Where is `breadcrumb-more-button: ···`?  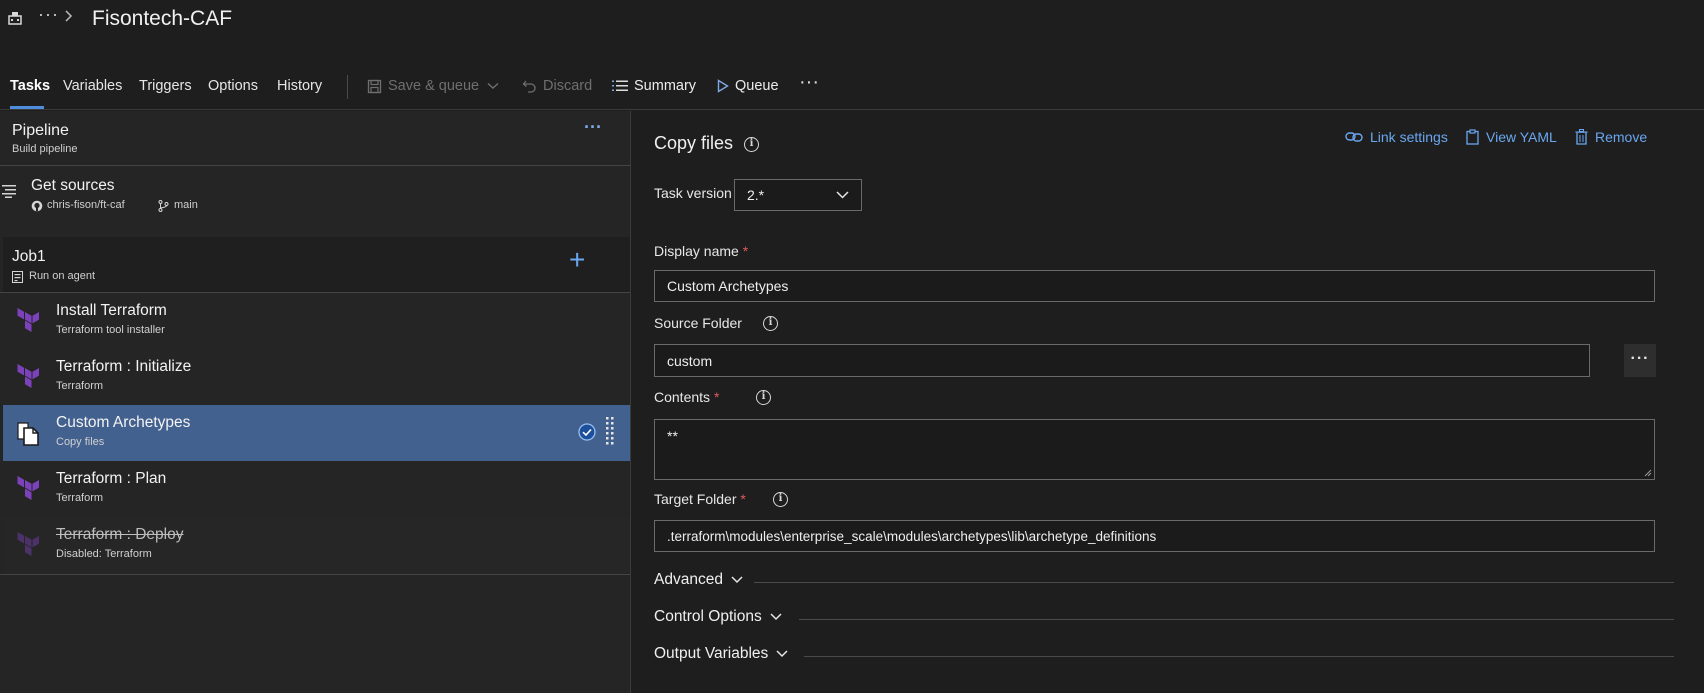 breadcrumb-more-button: ··· is located at coordinates (48, 14).